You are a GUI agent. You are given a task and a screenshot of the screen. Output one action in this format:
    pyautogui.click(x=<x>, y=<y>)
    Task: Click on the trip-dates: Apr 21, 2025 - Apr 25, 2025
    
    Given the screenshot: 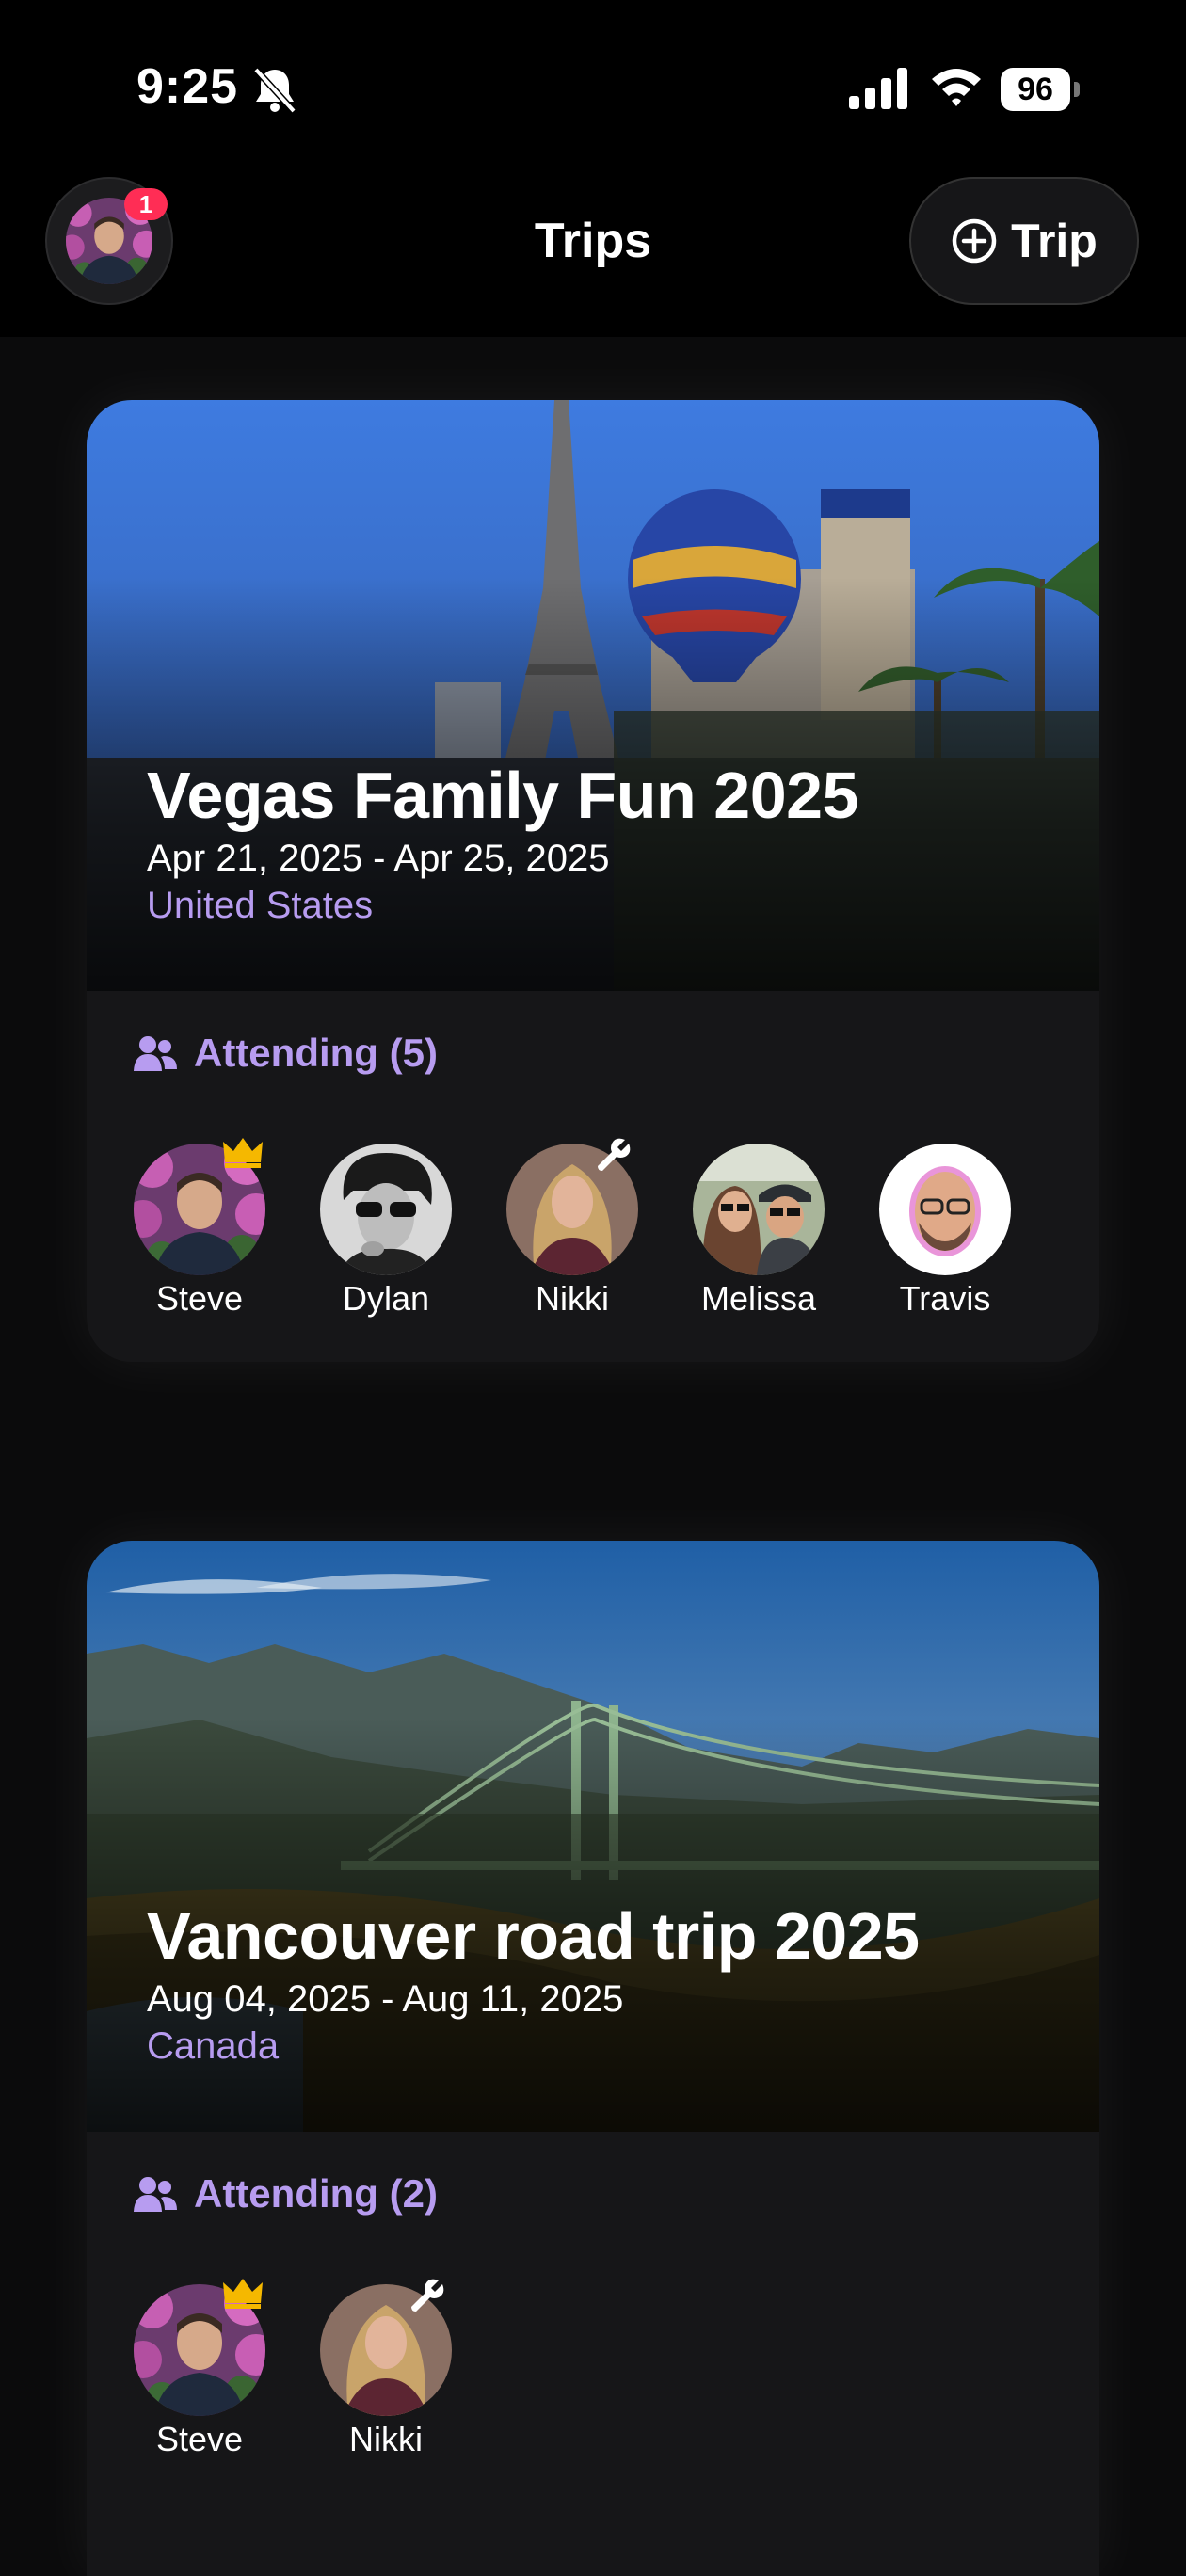 What is the action you would take?
    pyautogui.click(x=378, y=858)
    